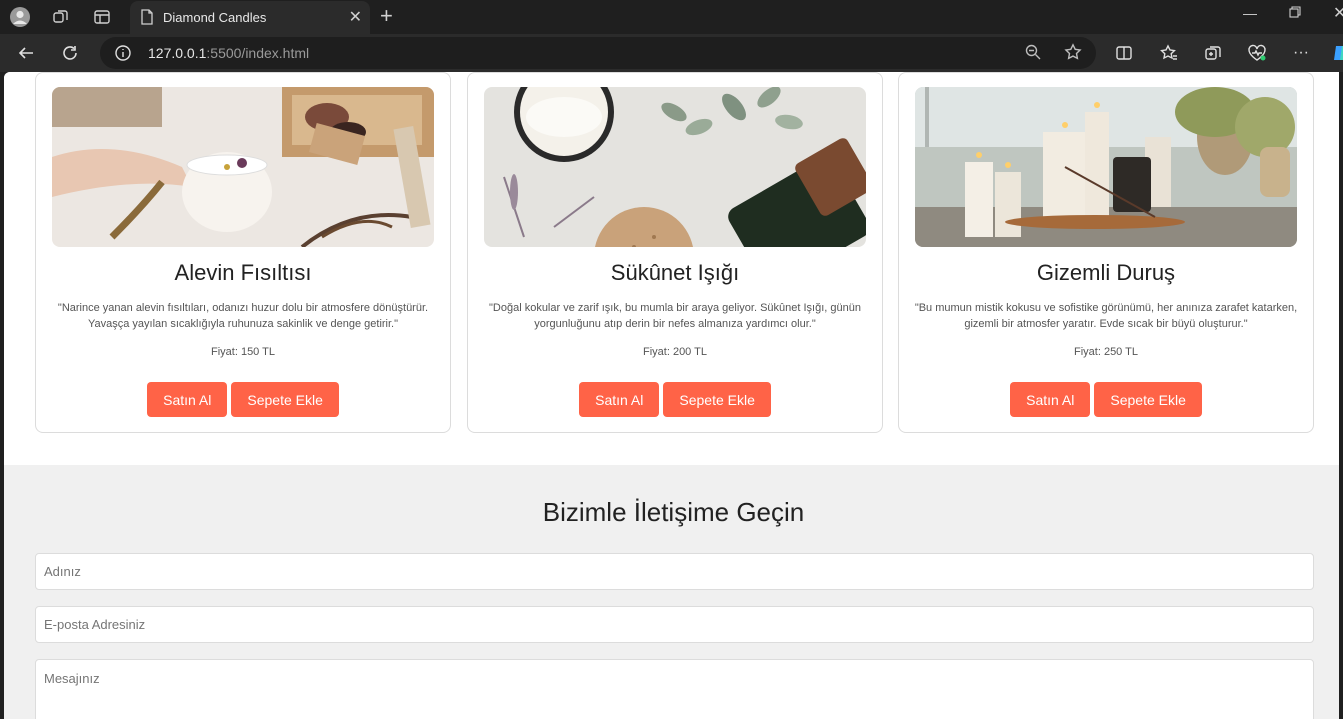  What do you see at coordinates (26, 53) in the screenshot?
I see `back-icon` at bounding box center [26, 53].